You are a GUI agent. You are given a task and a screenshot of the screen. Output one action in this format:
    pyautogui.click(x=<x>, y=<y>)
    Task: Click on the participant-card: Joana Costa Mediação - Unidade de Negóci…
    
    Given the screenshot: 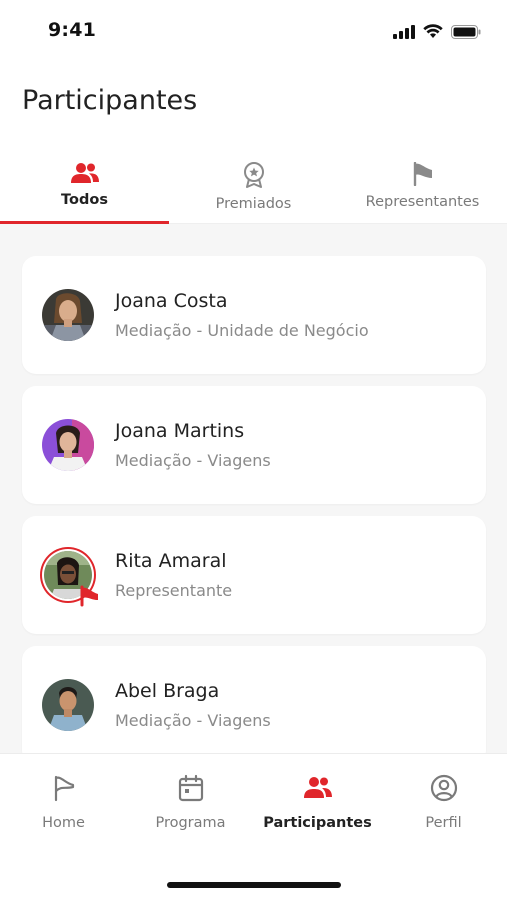 What is the action you would take?
    pyautogui.click(x=254, y=315)
    